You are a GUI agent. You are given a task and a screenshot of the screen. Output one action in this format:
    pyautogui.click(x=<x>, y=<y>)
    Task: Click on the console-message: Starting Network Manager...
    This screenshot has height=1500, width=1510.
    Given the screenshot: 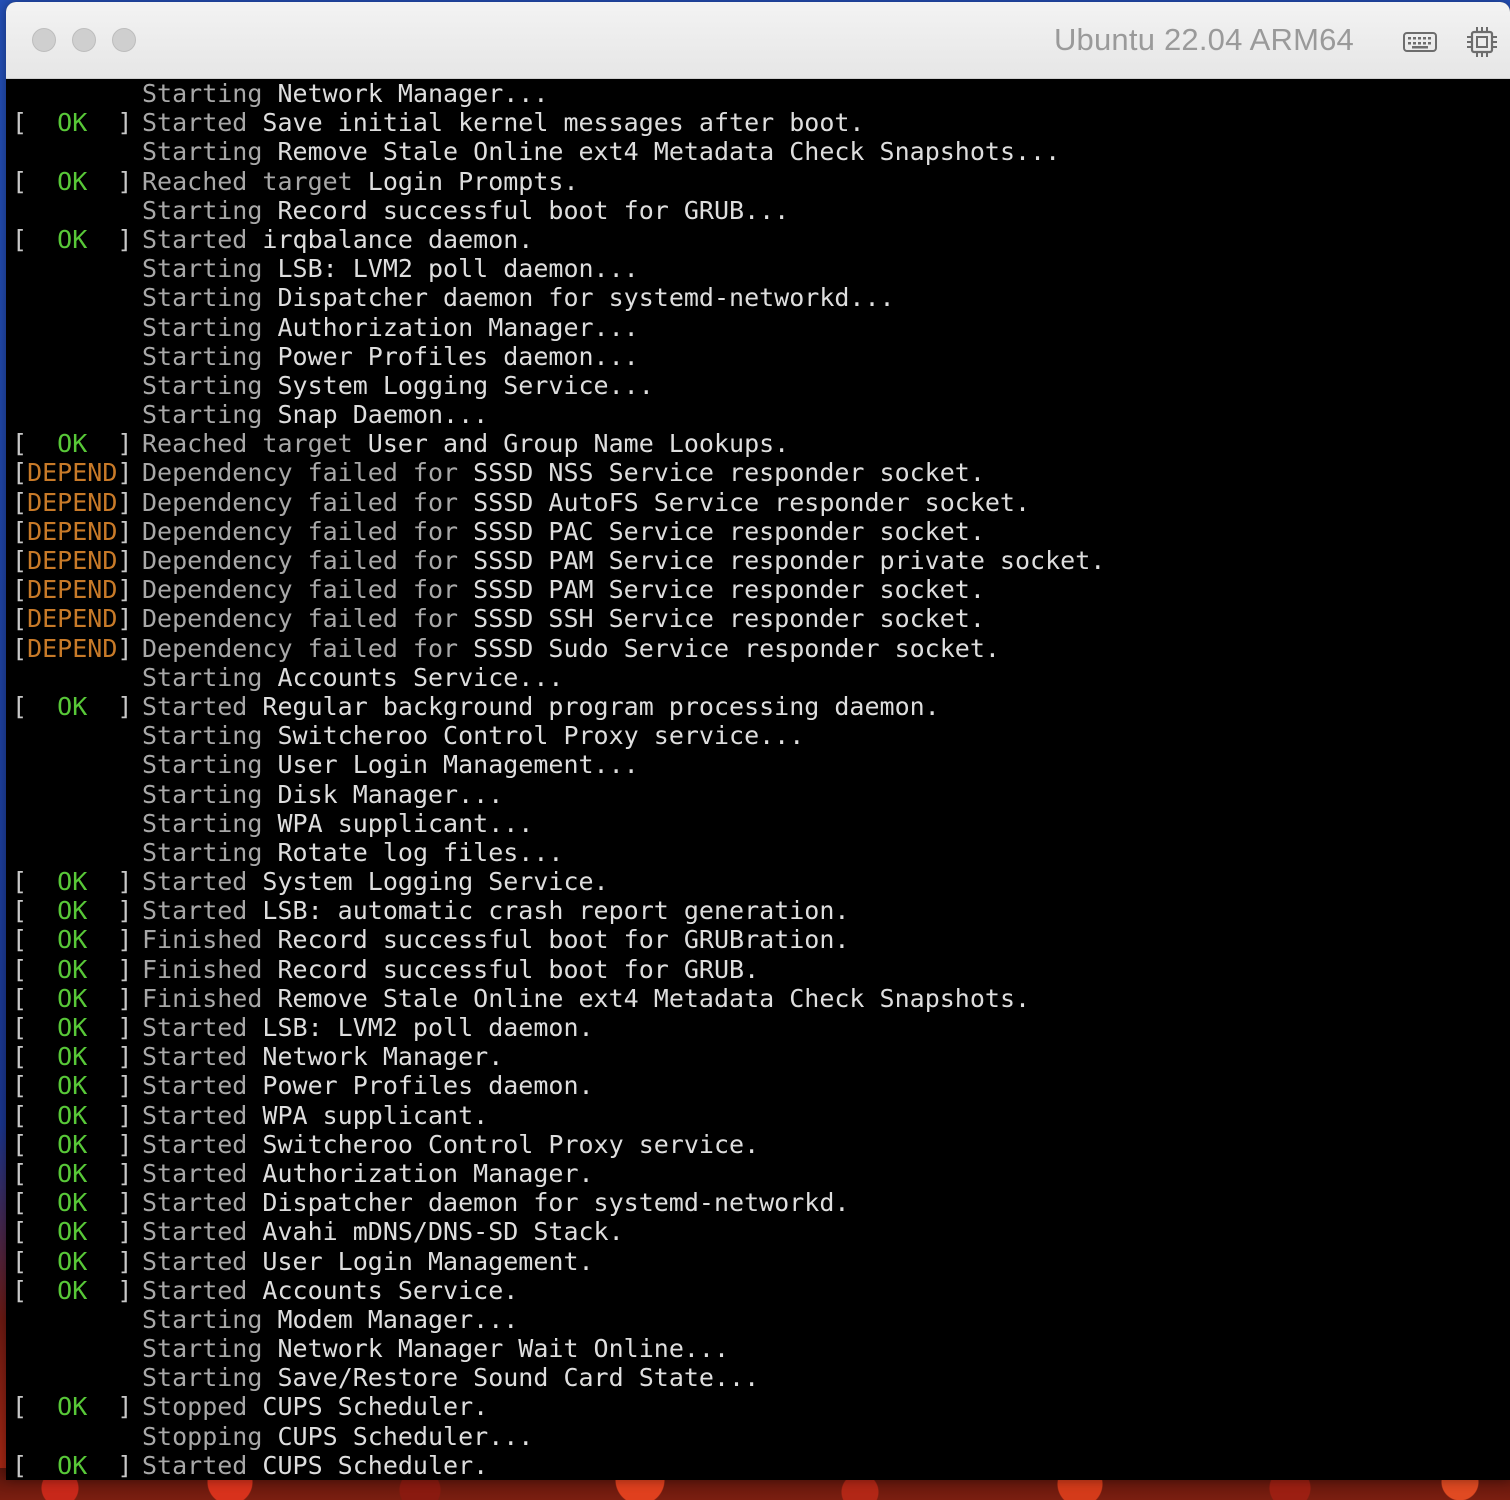 What is the action you would take?
    pyautogui.click(x=345, y=93)
    